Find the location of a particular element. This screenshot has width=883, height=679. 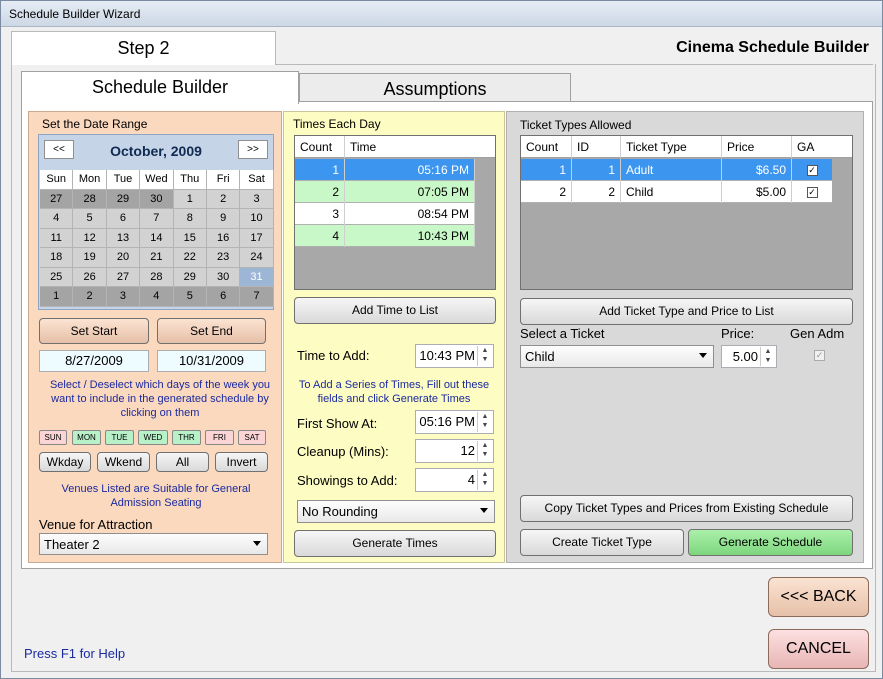

rounding-select: No Rounding is located at coordinates (396, 511).